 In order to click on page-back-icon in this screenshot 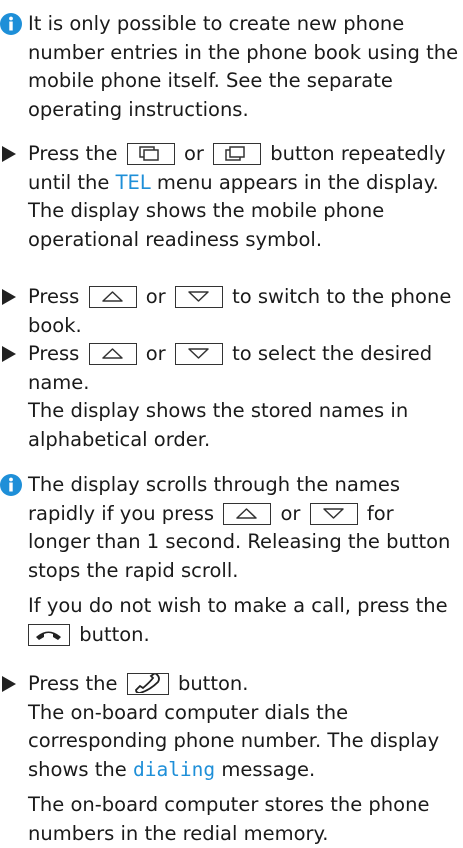, I will do `click(150, 154)`.